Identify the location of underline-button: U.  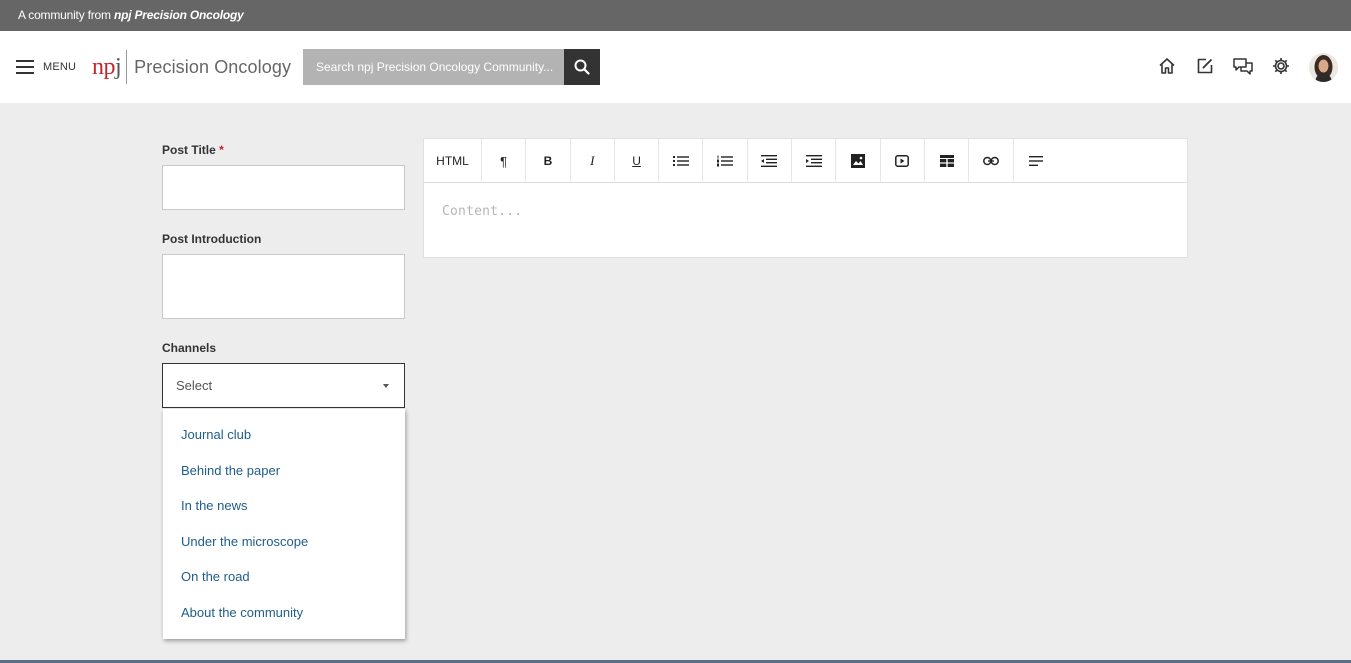
(637, 161).